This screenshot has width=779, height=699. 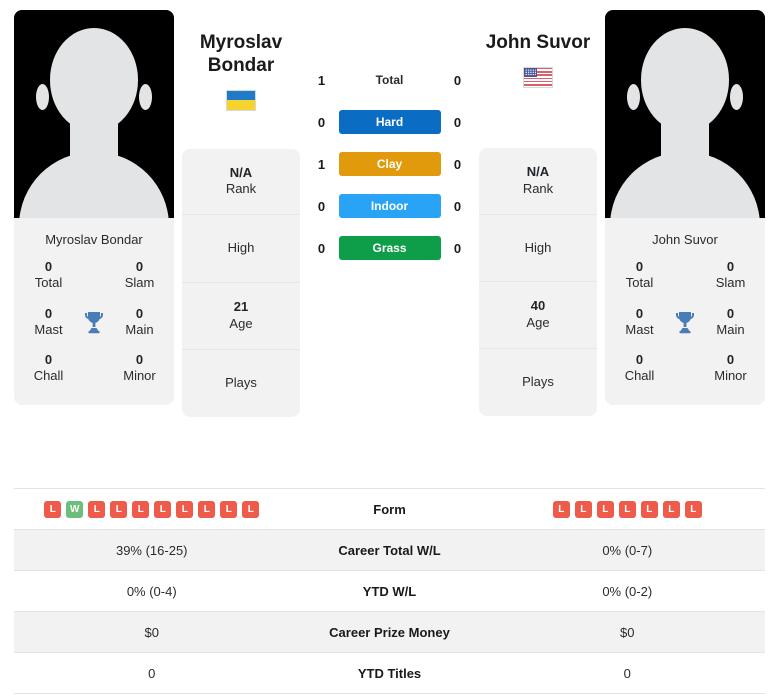 I want to click on surface-badge-grass: Grass, so click(x=389, y=248).